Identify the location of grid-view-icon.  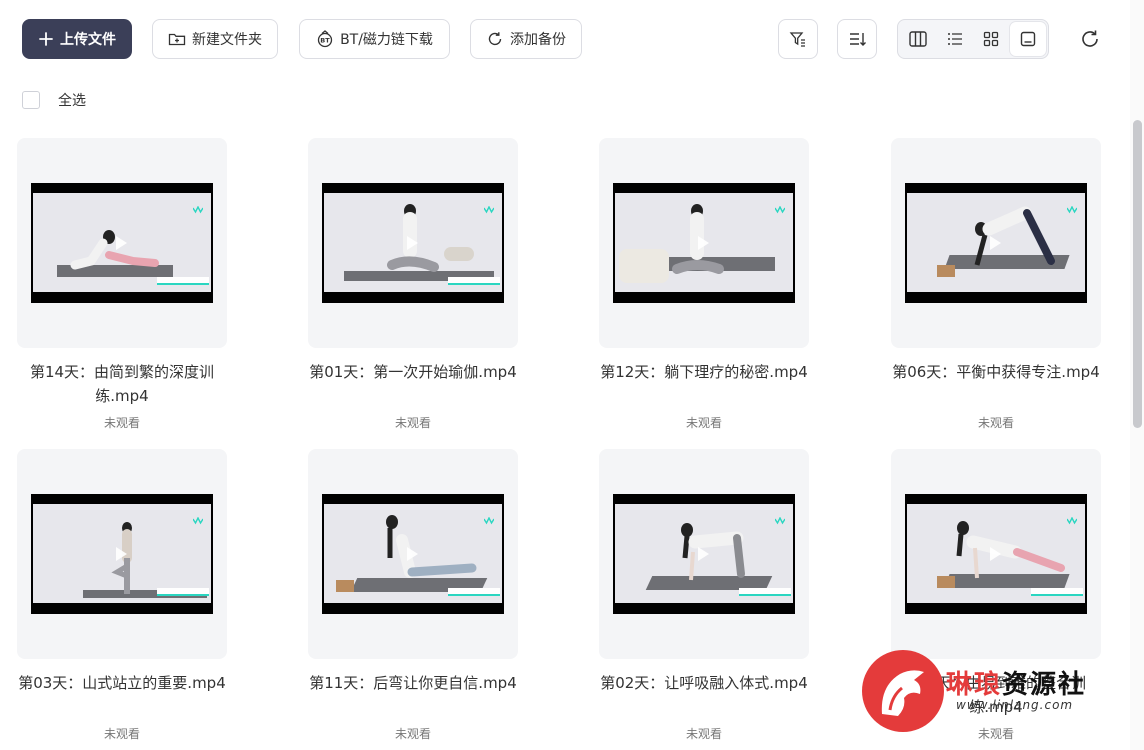
(991, 39).